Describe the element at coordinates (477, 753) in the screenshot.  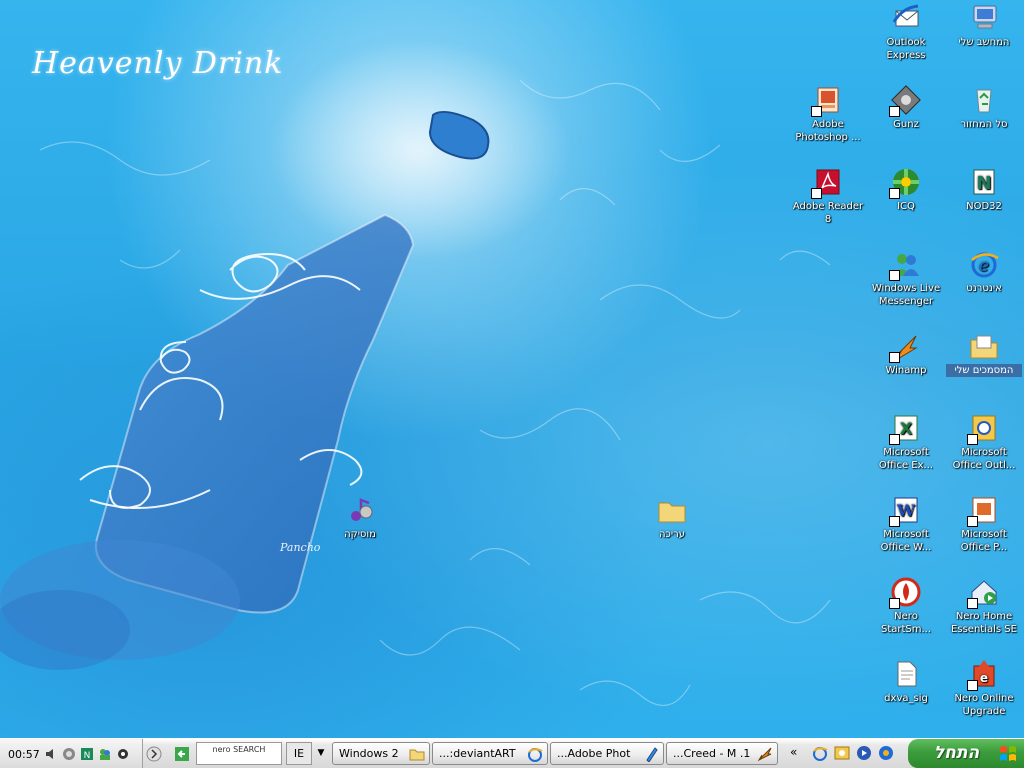
I see `task-button-label: ...:deviantART` at that location.